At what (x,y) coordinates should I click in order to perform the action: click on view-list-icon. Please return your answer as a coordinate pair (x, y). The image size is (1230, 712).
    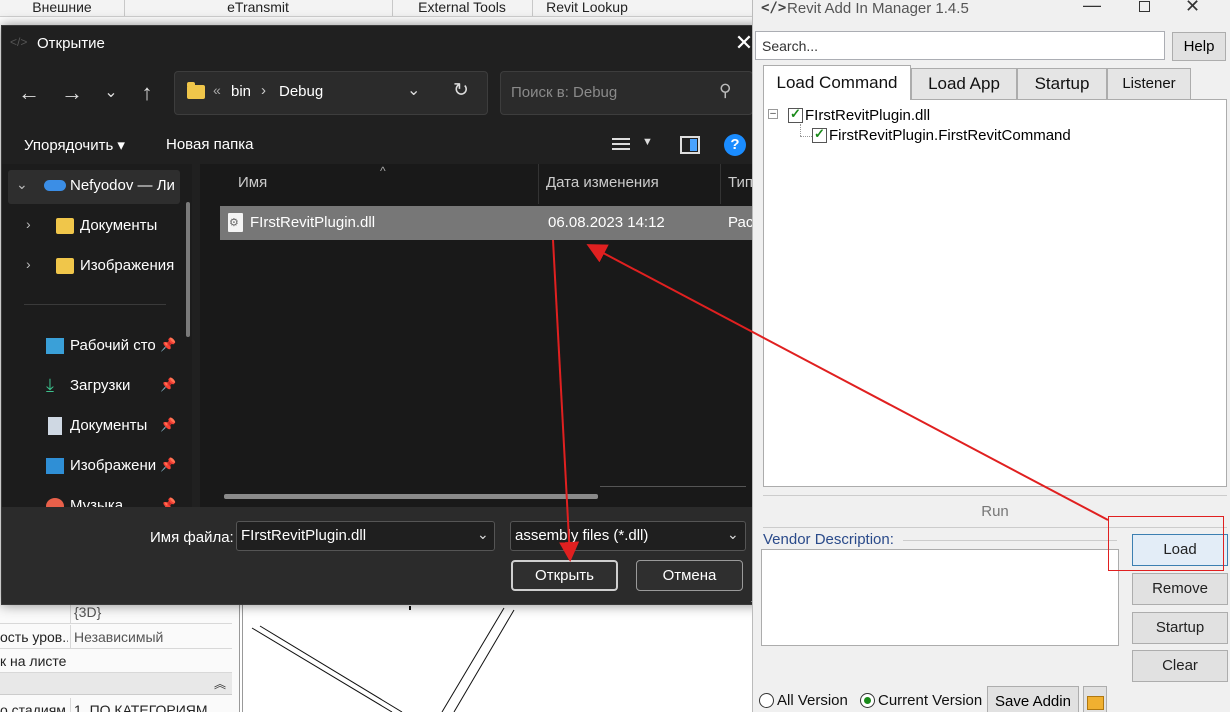
    Looking at the image, I should click on (621, 145).